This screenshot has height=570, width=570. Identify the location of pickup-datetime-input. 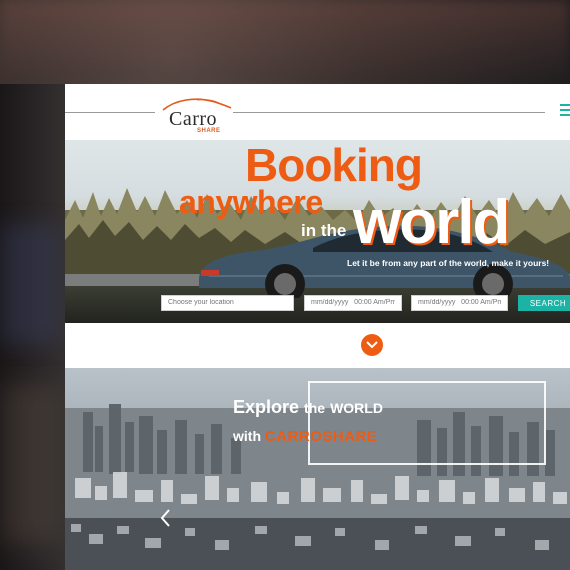
(353, 303).